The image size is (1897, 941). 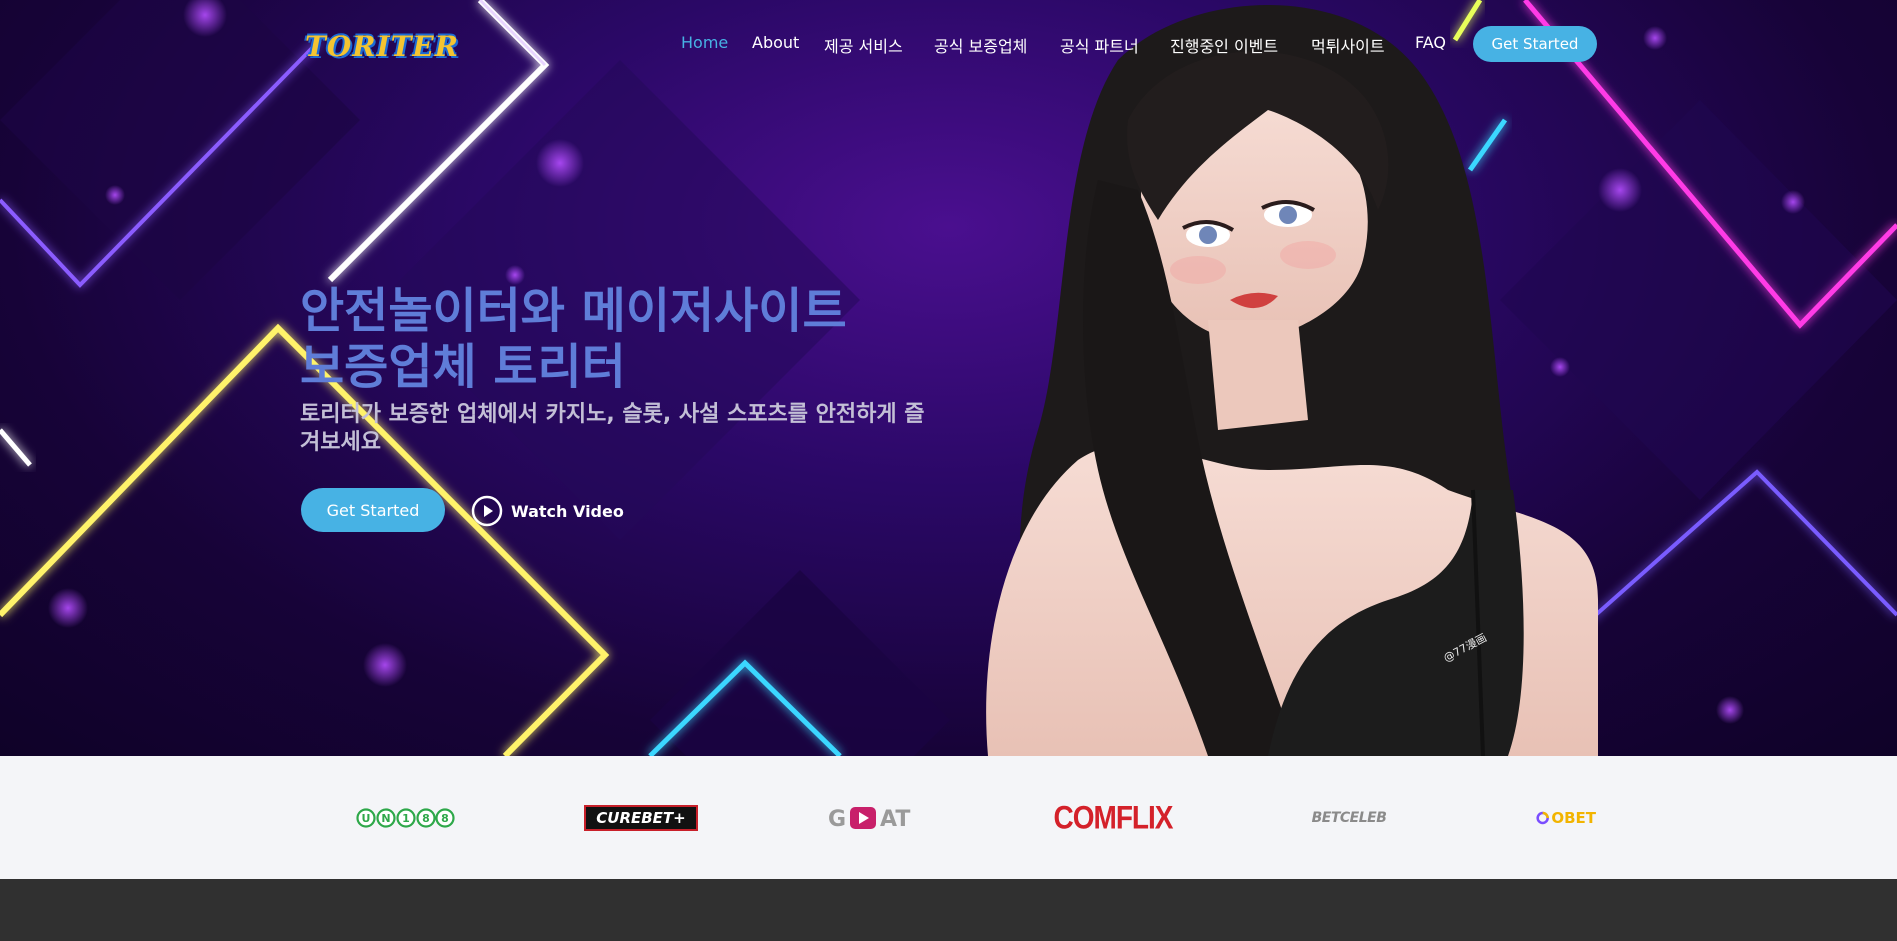 I want to click on brand-logo: TORITER, so click(x=382, y=46).